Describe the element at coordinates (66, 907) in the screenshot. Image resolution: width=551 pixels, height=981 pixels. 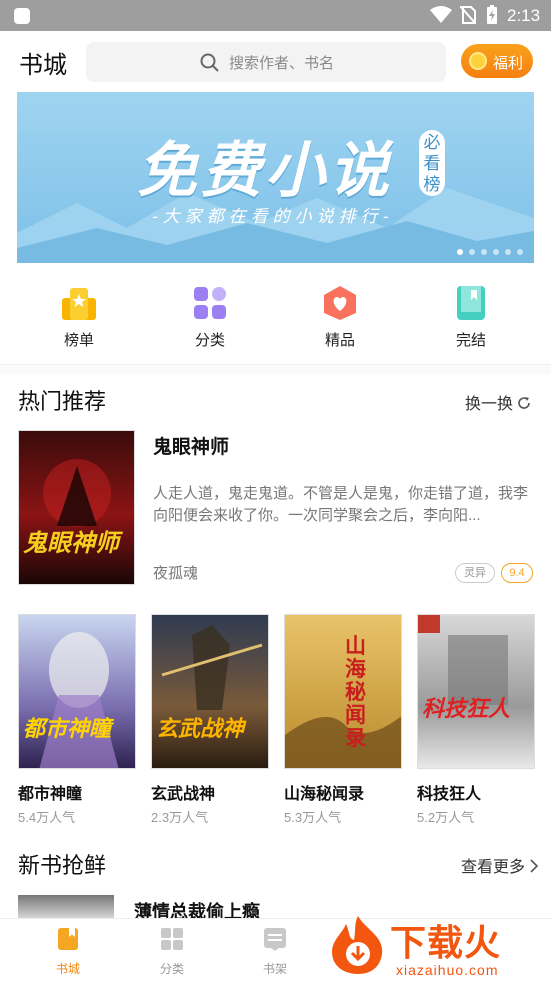
I see `new-book-cover` at that location.